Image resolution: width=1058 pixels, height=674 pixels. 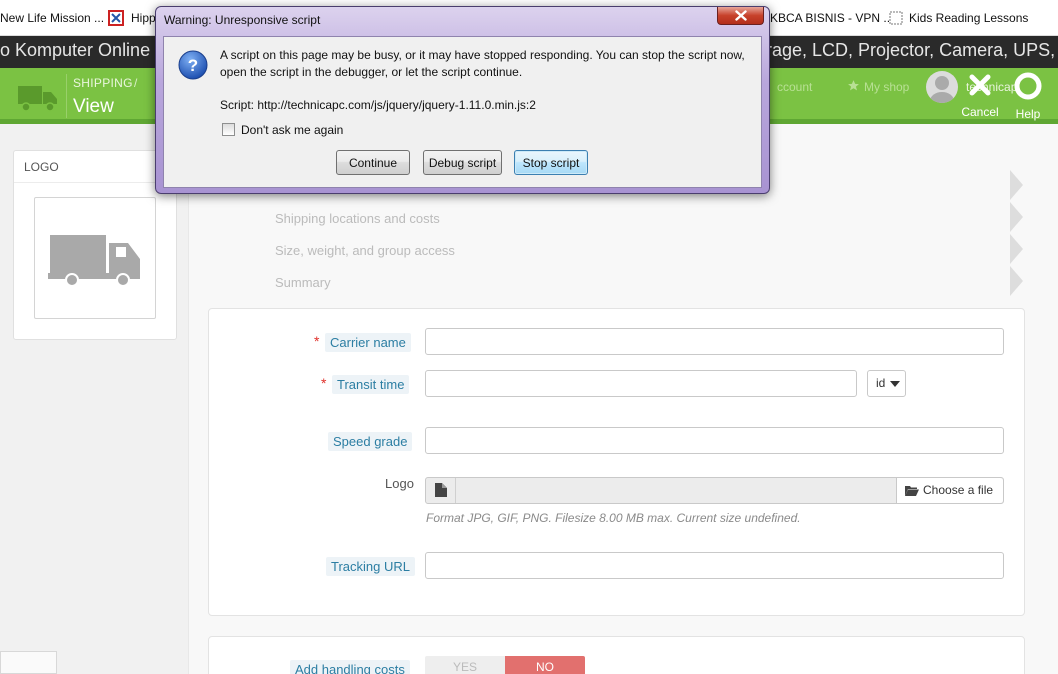 I want to click on bookmark-hipp: Hipp, so click(x=143, y=18).